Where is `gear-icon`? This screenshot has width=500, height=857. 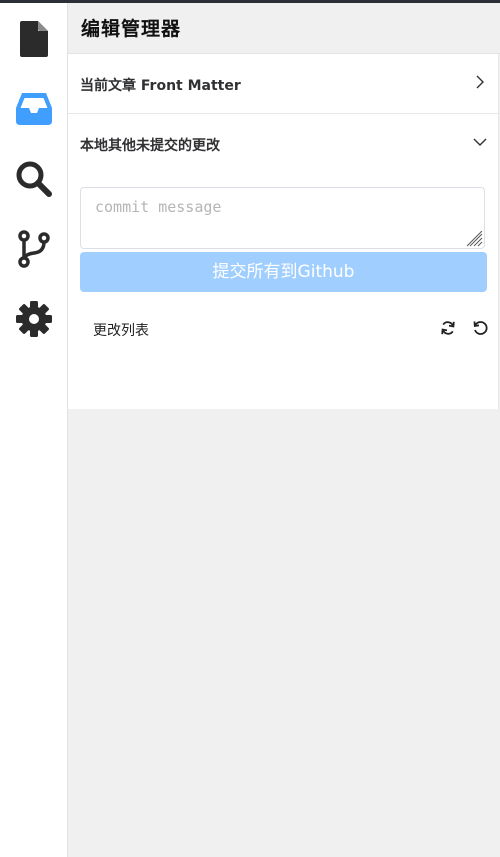 gear-icon is located at coordinates (33, 319).